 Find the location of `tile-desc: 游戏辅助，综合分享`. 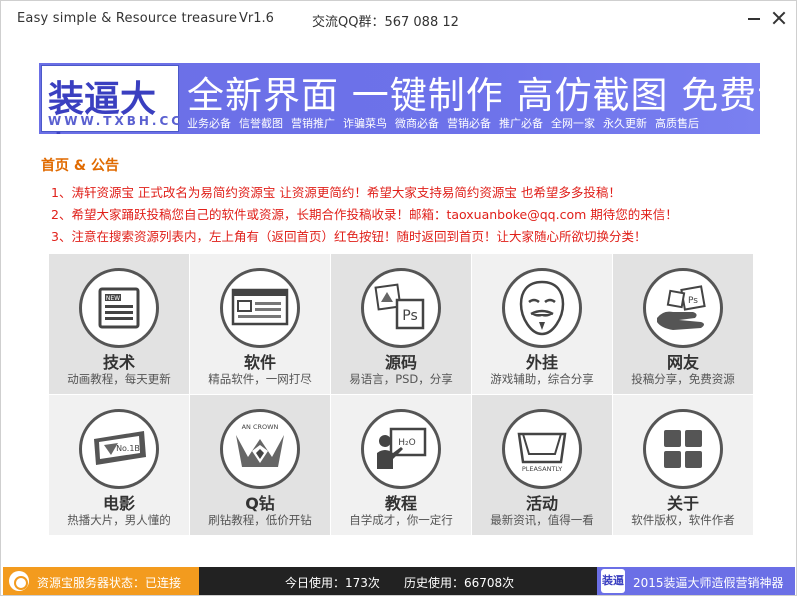

tile-desc: 游戏辅助，综合分享 is located at coordinates (542, 379).